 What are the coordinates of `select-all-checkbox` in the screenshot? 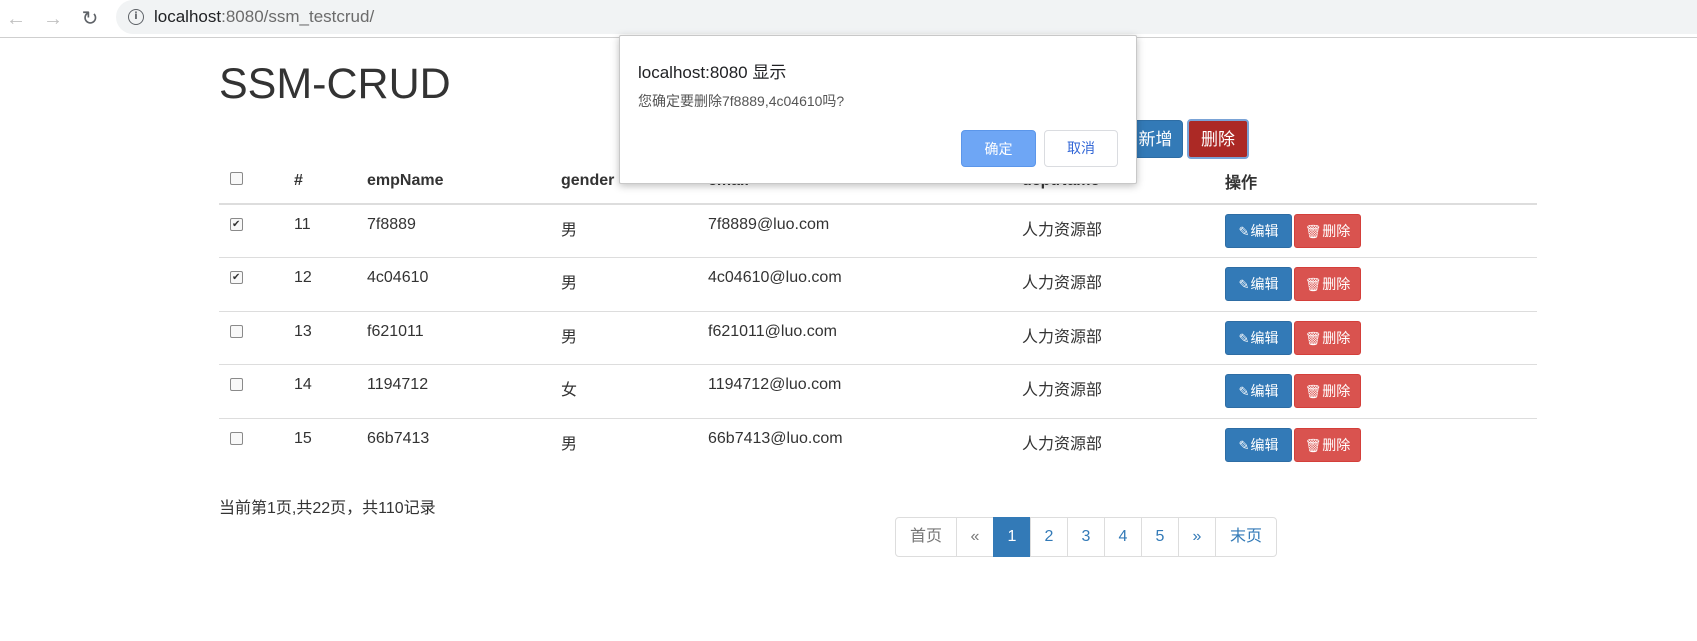 It's located at (236, 178).